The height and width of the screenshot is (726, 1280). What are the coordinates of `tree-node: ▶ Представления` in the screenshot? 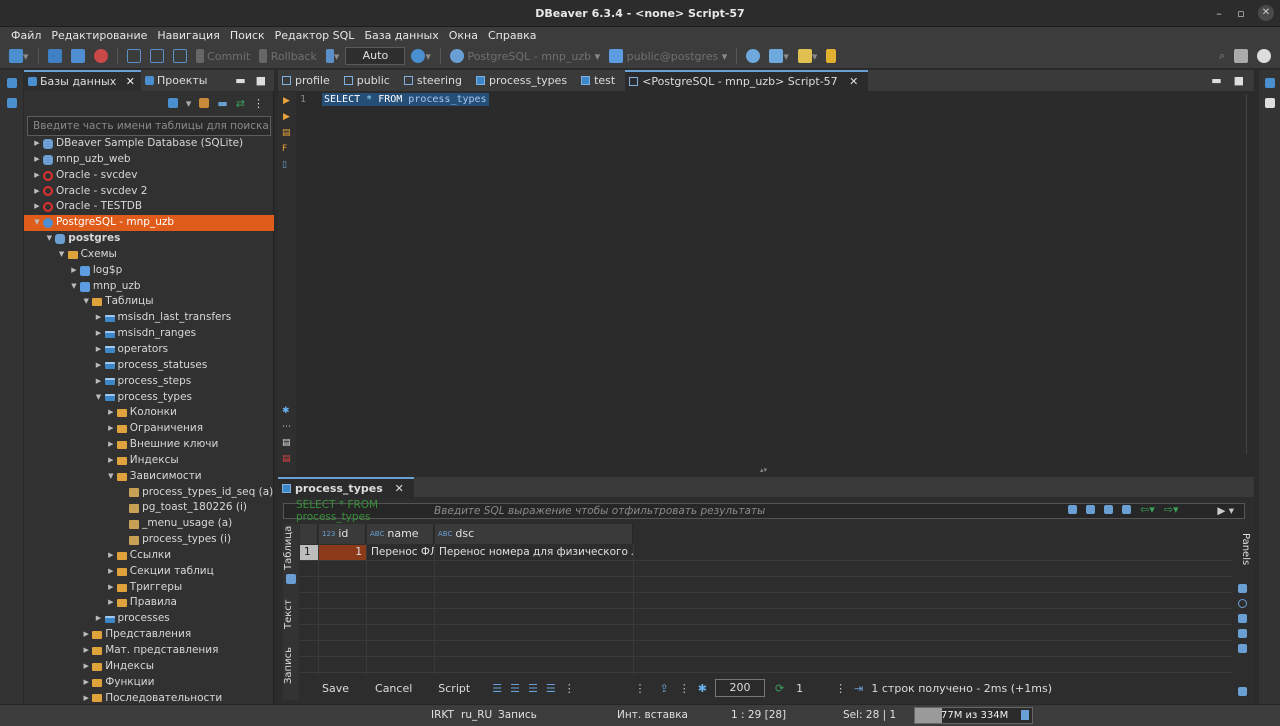 It's located at (149, 635).